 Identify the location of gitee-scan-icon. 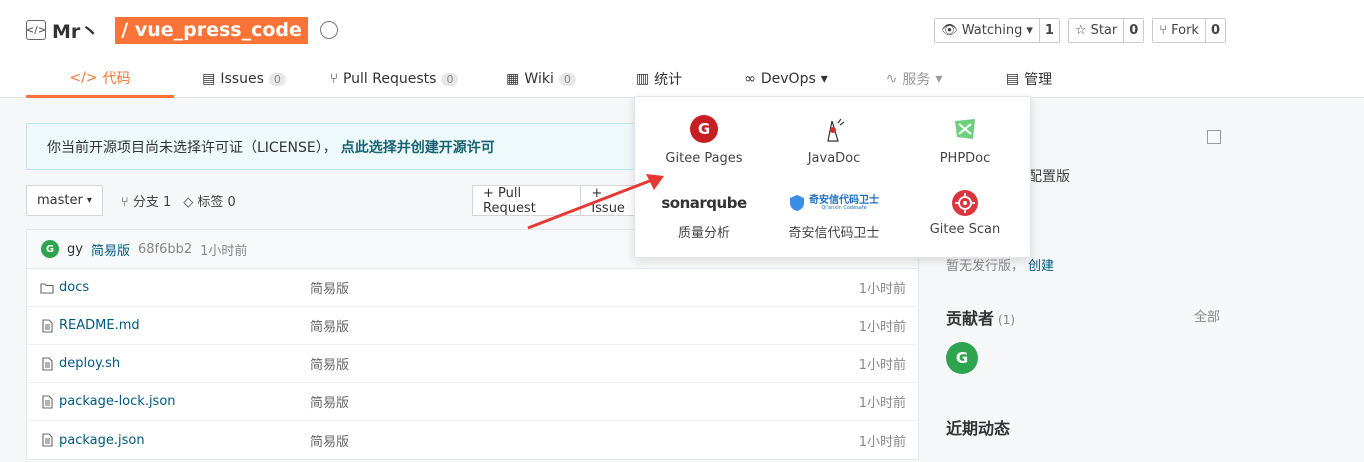
(965, 203).